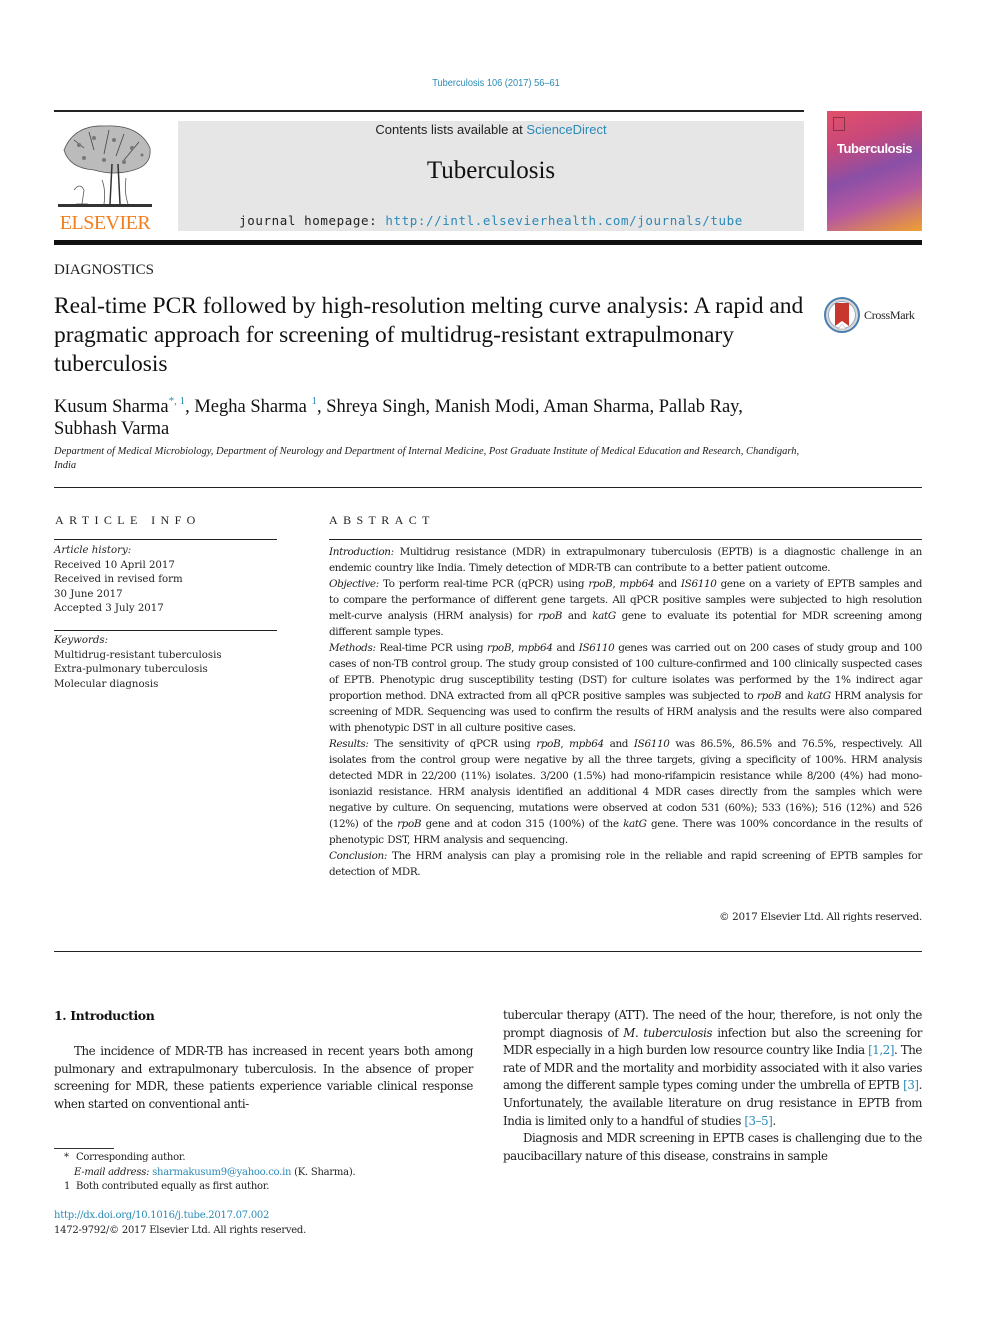 The width and height of the screenshot is (992, 1323). What do you see at coordinates (889, 314) in the screenshot?
I see `crossmark-label: CrossMark` at bounding box center [889, 314].